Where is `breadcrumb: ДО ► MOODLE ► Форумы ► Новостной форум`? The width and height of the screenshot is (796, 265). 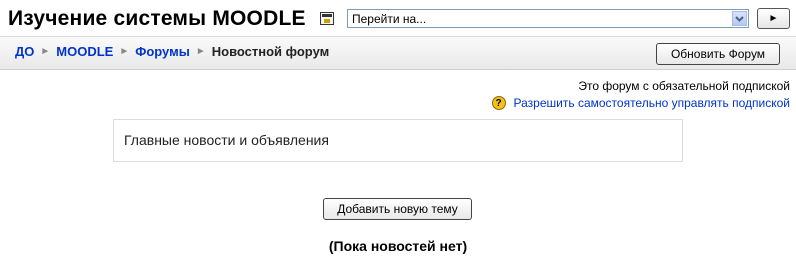 breadcrumb: ДО ► MOODLE ► Форумы ► Новостной форум is located at coordinates (172, 51).